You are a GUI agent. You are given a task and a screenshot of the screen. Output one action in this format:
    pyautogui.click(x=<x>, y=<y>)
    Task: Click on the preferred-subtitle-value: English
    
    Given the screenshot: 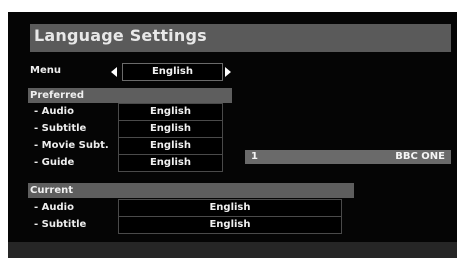 What is the action you would take?
    pyautogui.click(x=170, y=129)
    